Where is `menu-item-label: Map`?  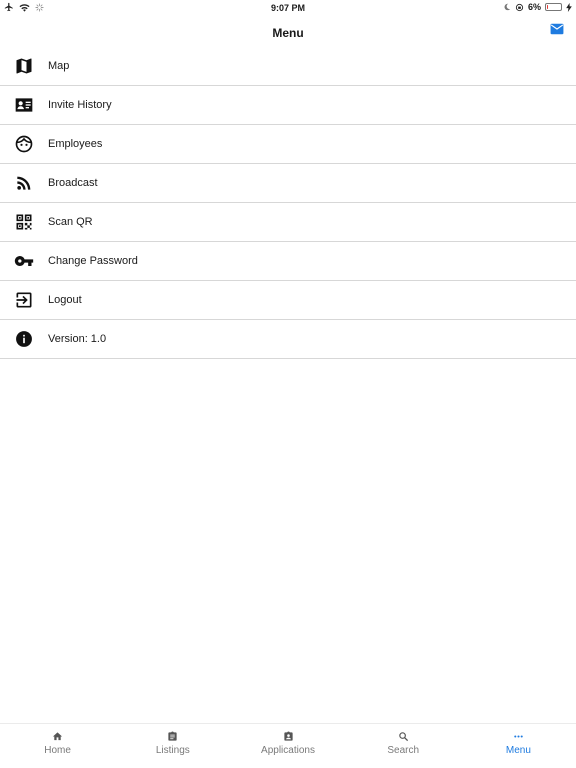 menu-item-label: Map is located at coordinates (59, 66).